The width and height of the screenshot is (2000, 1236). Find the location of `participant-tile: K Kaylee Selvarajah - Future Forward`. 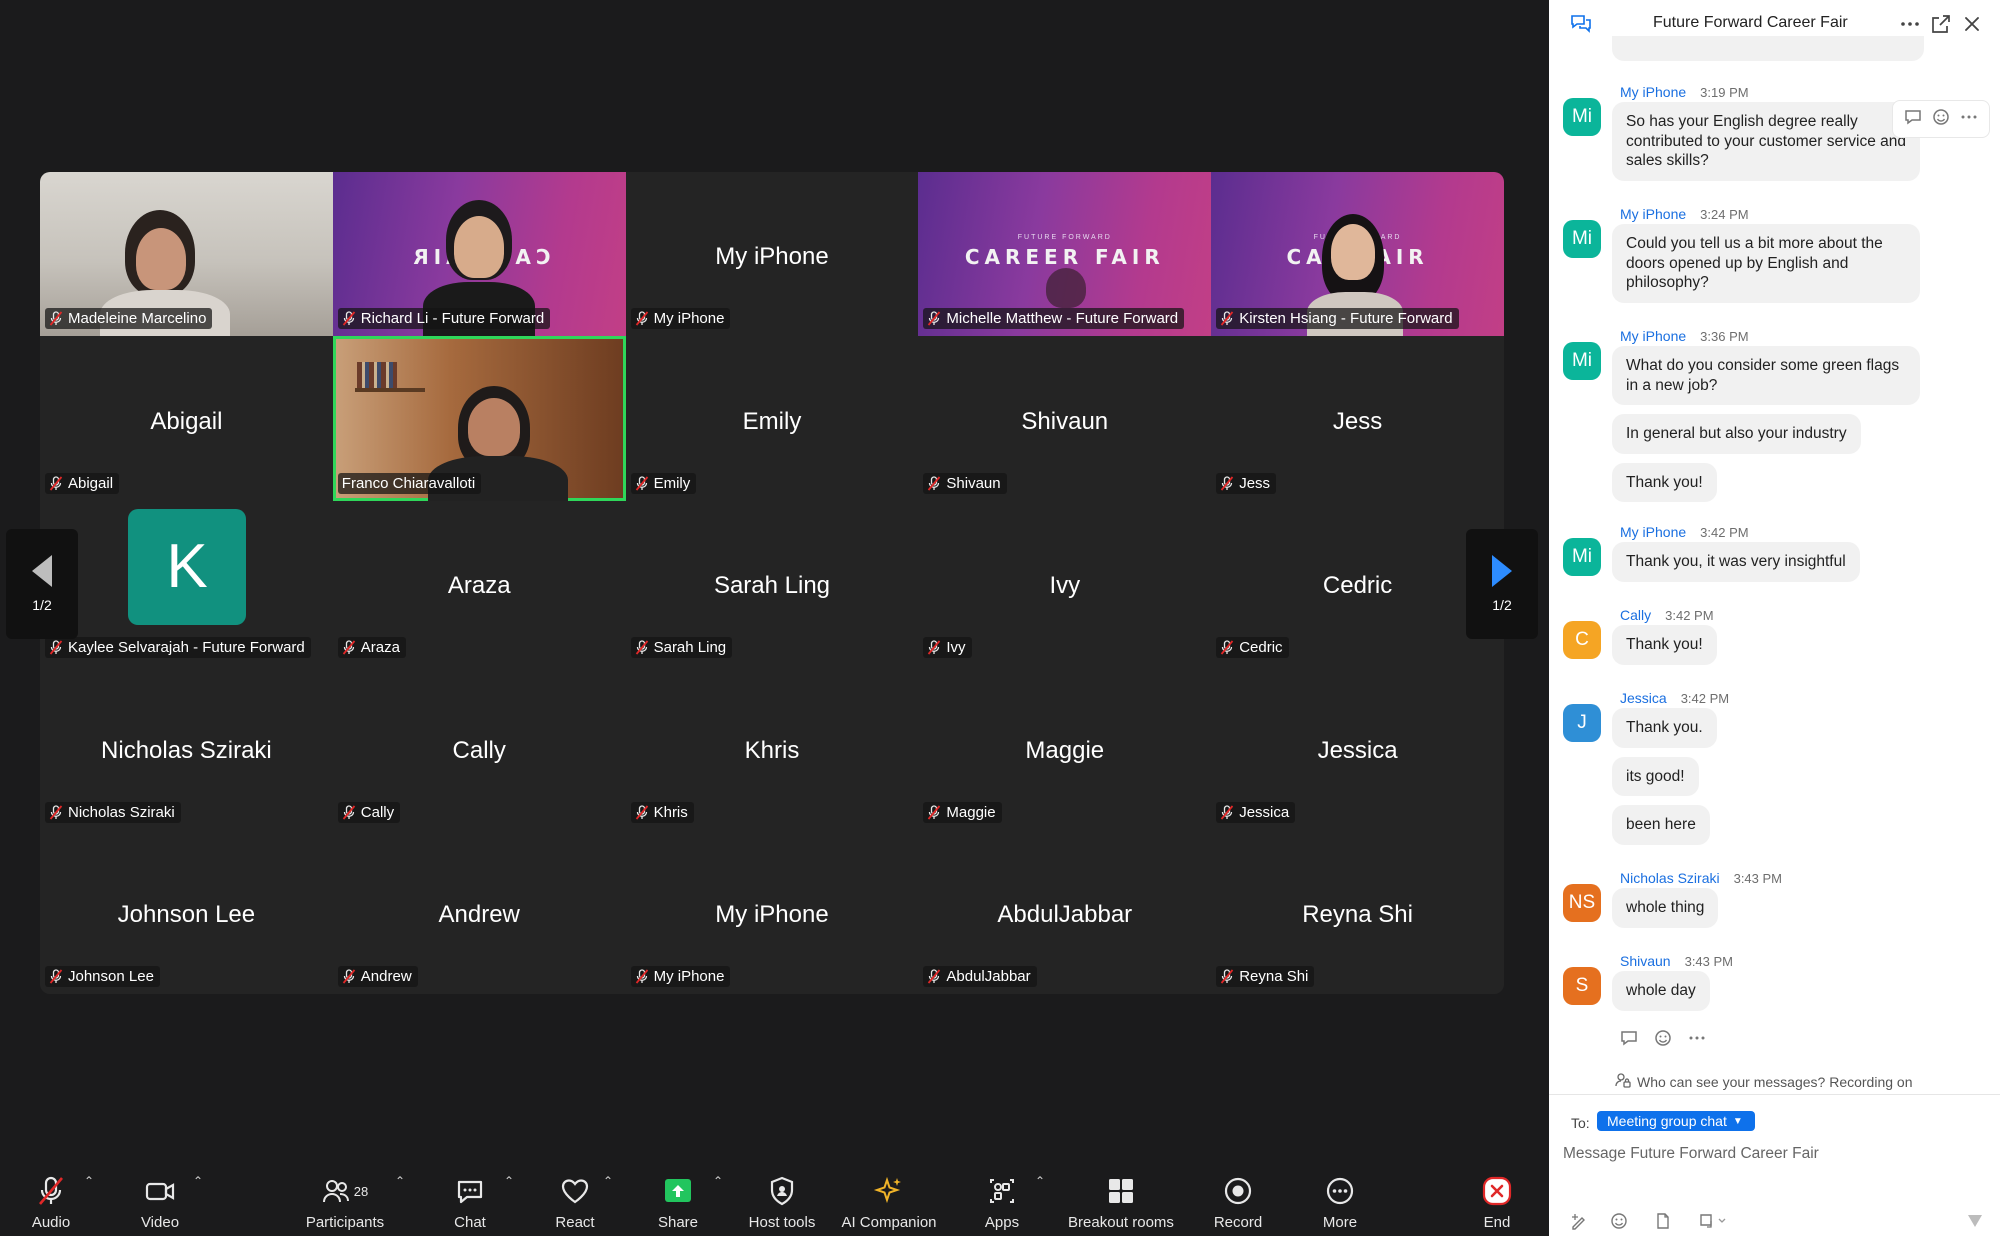

participant-tile: K Kaylee Selvarajah - Future Forward is located at coordinates (186, 583).